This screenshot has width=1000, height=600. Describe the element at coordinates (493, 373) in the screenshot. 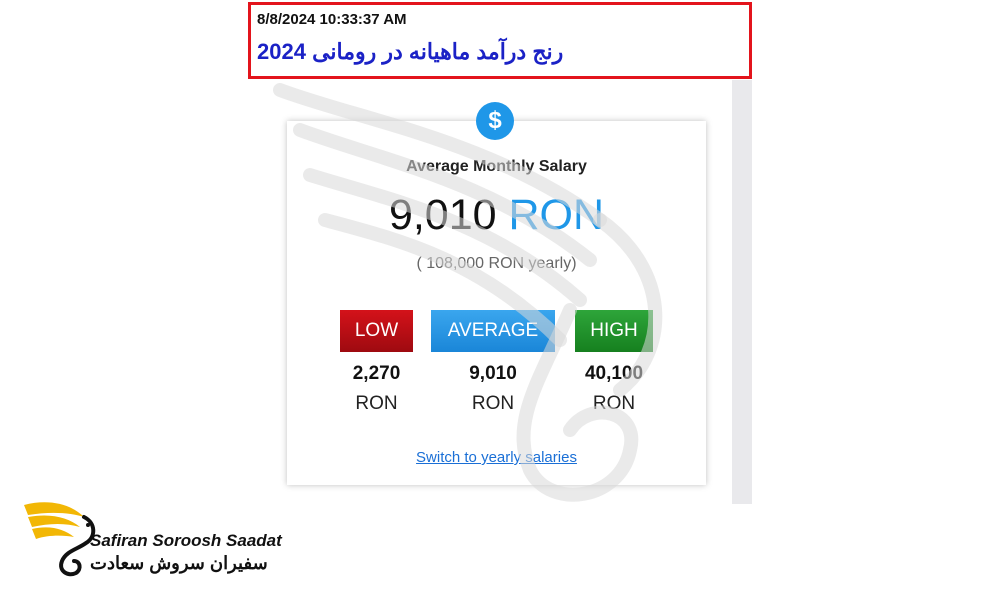

I see `average-value: 9,010` at that location.